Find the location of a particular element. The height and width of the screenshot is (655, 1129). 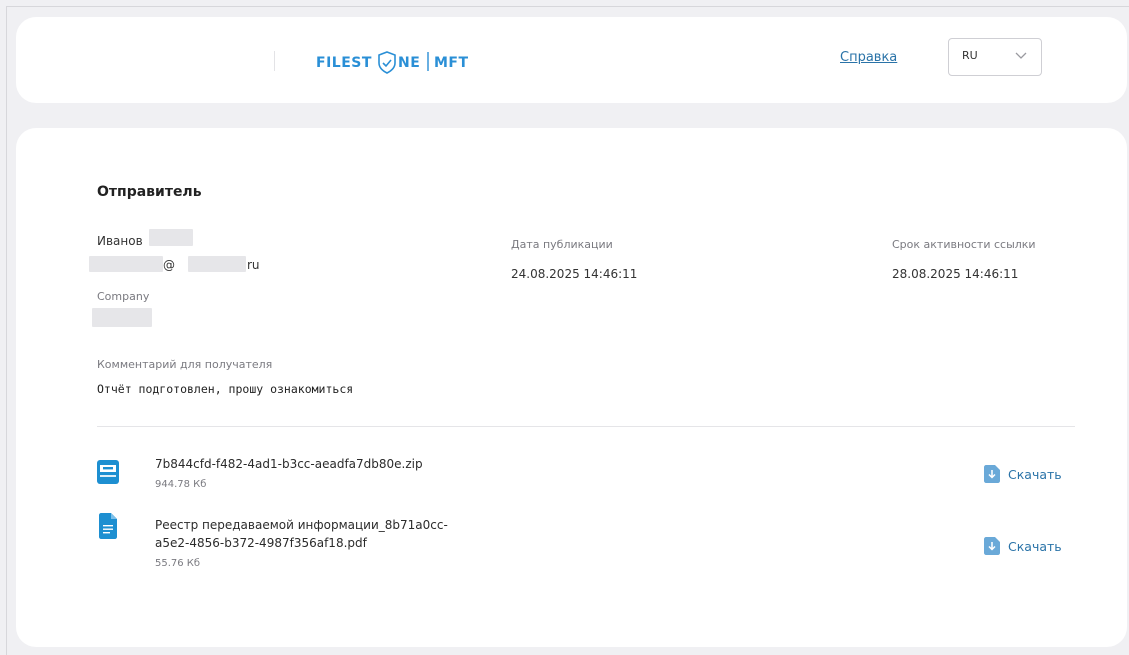

redacted-email-user is located at coordinates (126, 264).